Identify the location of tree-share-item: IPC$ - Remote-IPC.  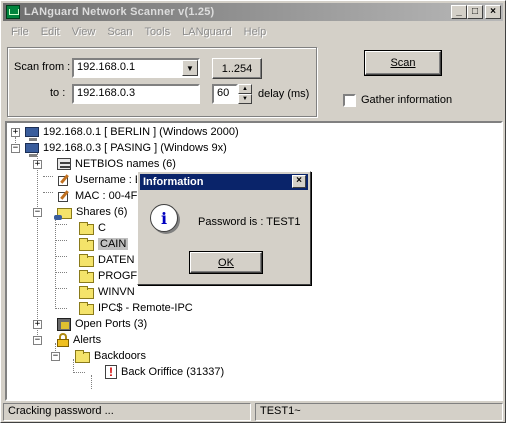
(136, 308).